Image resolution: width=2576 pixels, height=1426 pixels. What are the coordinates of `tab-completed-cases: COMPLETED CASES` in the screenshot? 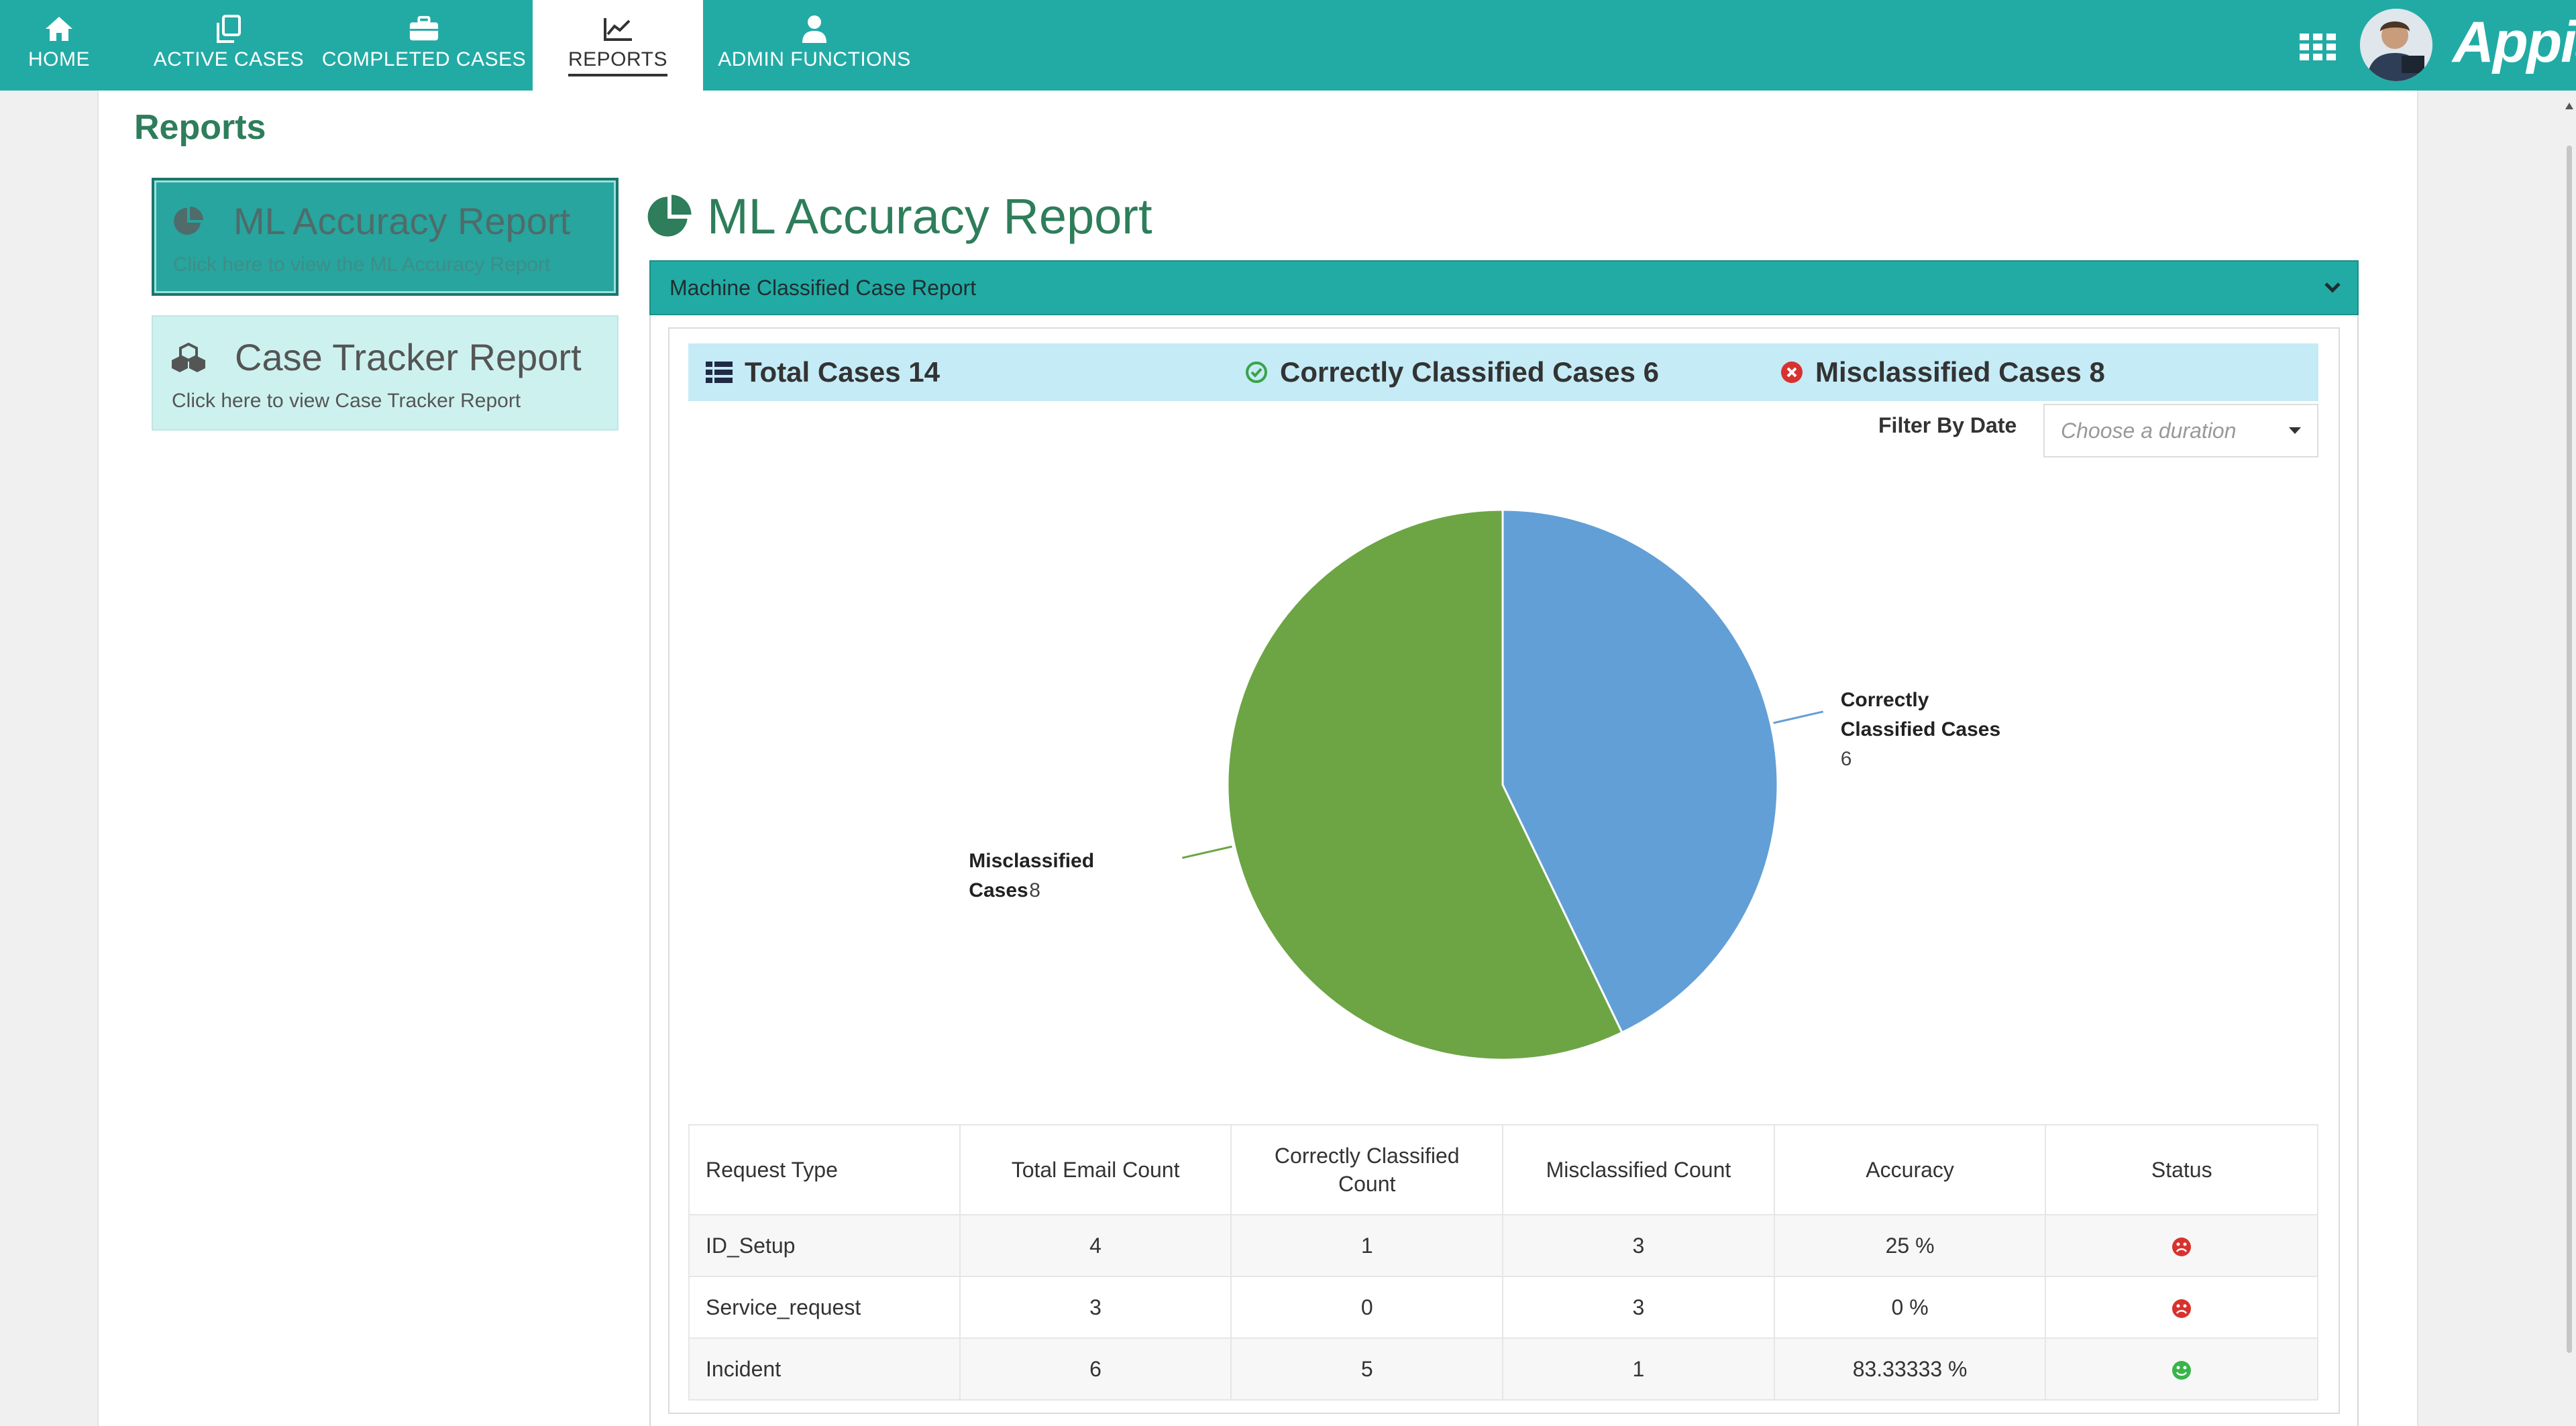 It's located at (424, 45).